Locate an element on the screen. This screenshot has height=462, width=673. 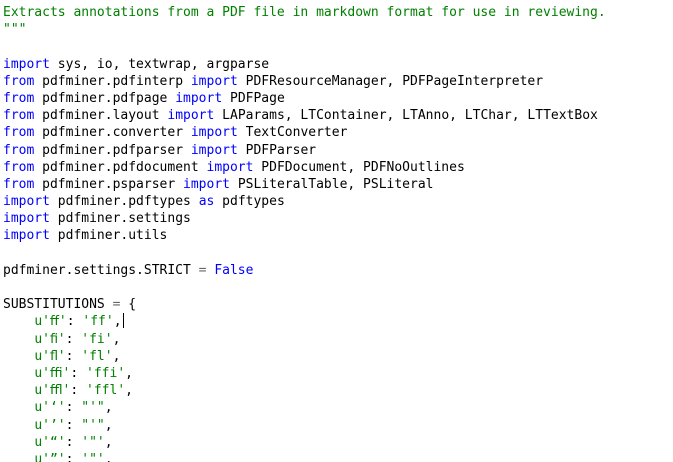
code-line: u'”': '"', is located at coordinates (304, 456).